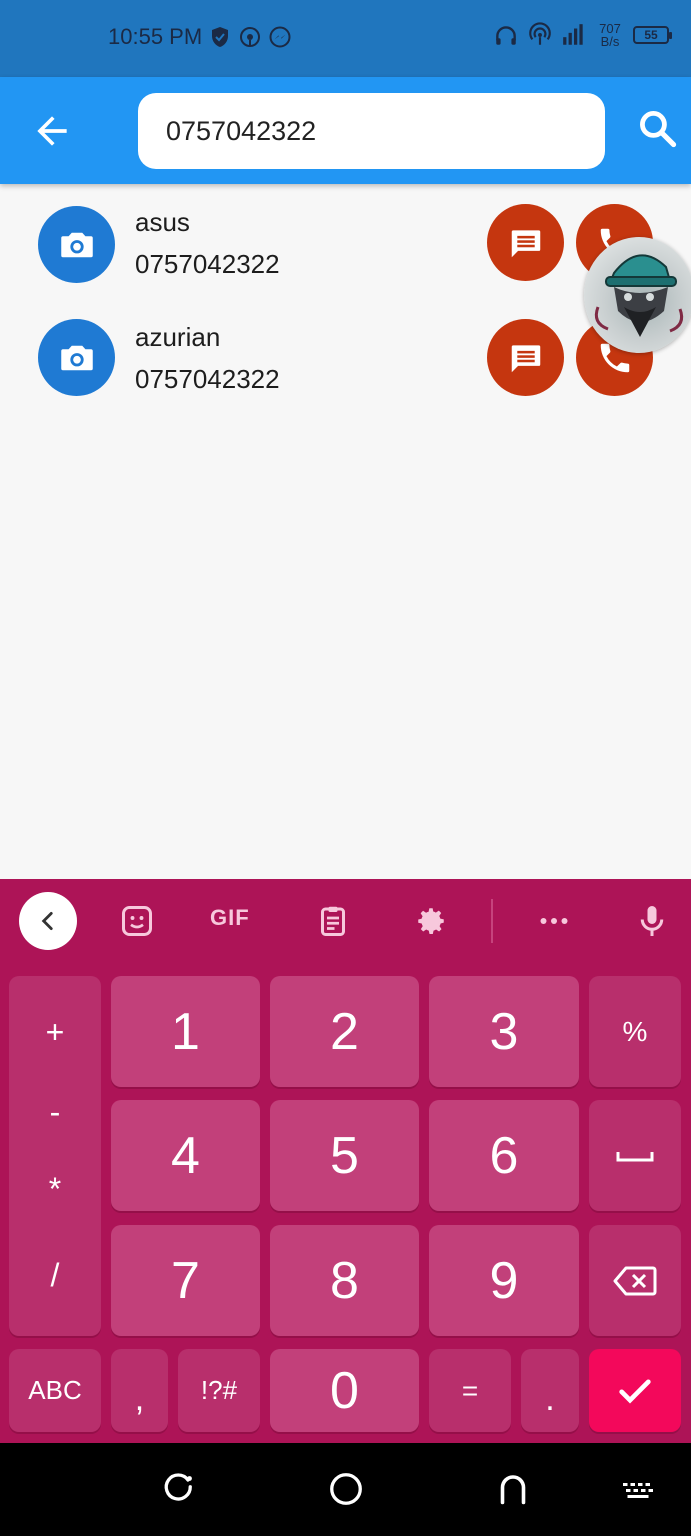  I want to click on key-comma: ,, so click(139, 1390).